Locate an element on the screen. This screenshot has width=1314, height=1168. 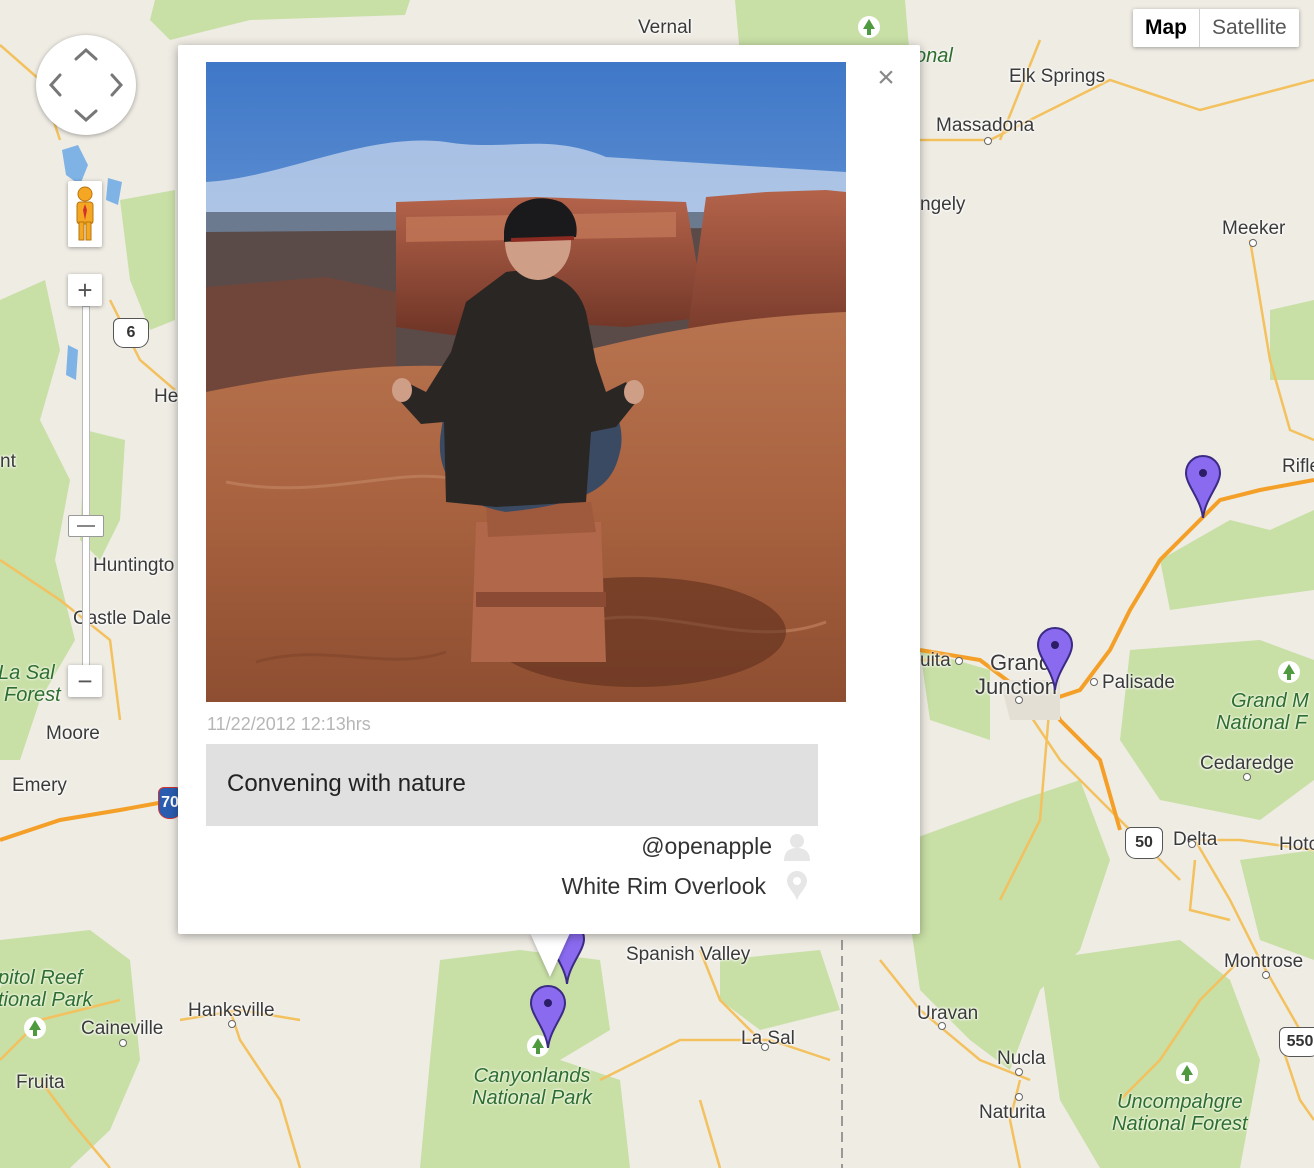
post-location-row: White Rim Overlook is located at coordinates (688, 886).